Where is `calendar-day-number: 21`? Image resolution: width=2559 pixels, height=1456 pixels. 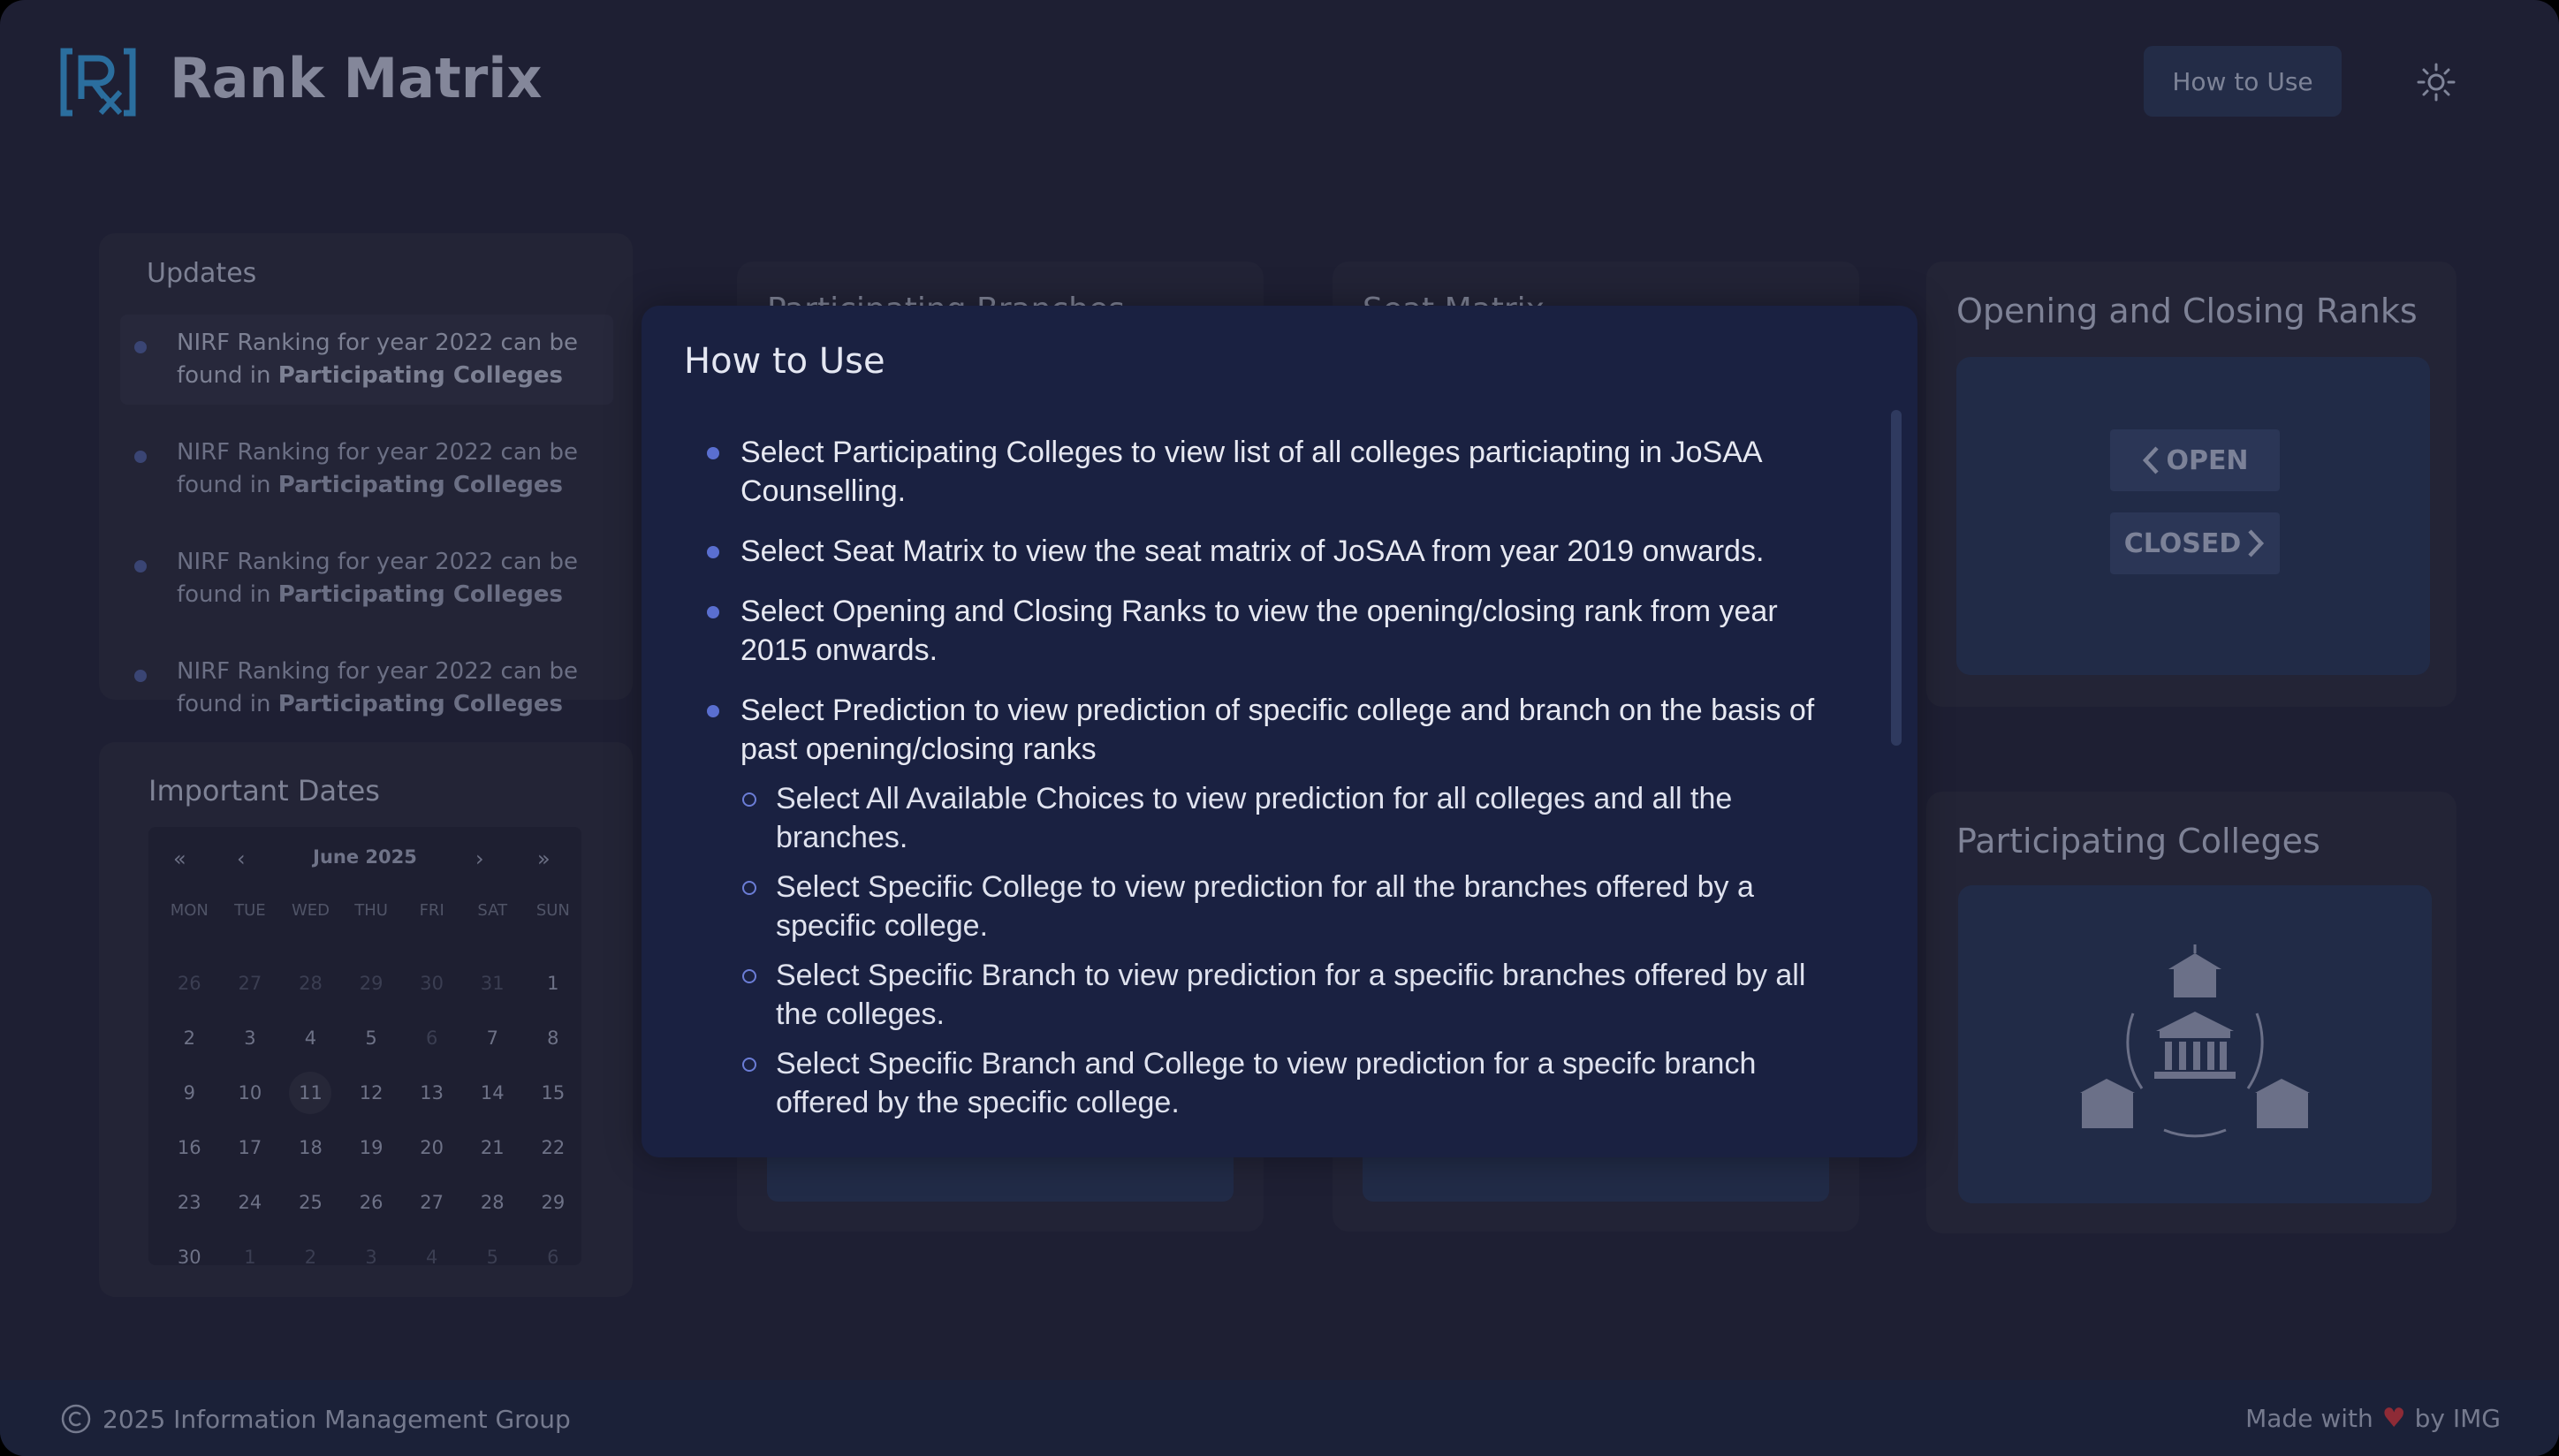 calendar-day-number: 21 is located at coordinates (492, 1147).